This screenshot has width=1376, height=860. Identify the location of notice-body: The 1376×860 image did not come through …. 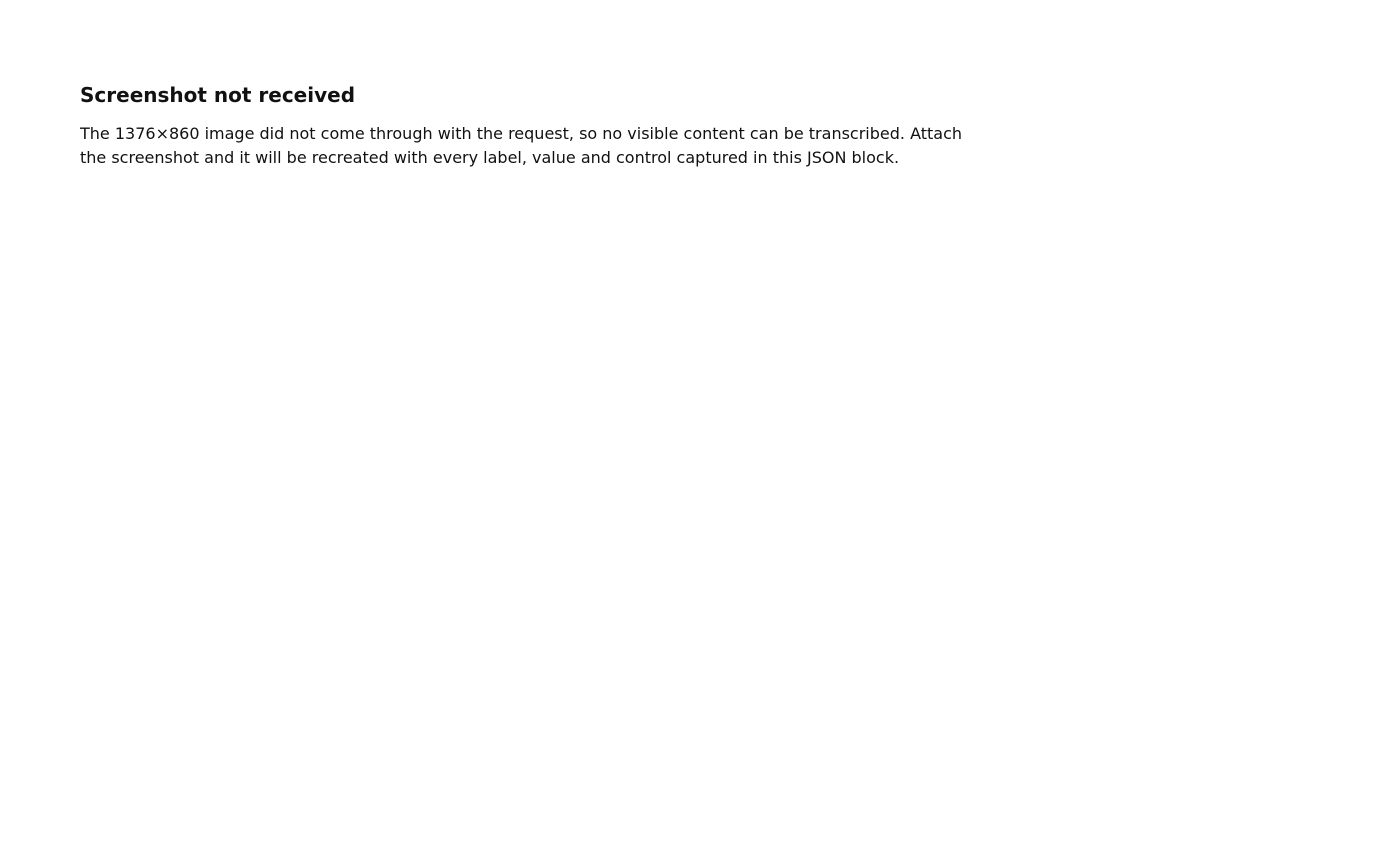
(521, 145).